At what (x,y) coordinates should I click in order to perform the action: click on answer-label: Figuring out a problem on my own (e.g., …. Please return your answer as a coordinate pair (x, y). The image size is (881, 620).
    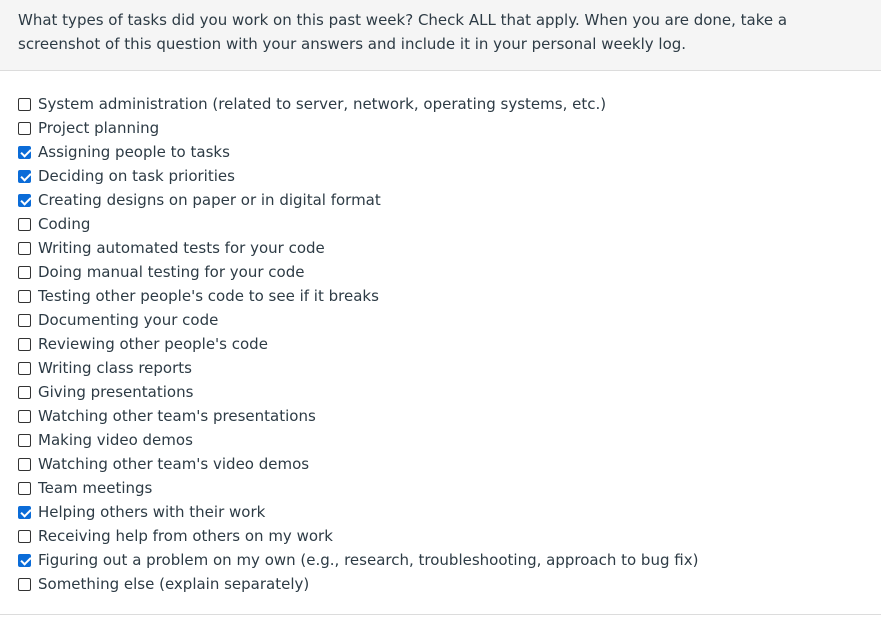
    Looking at the image, I should click on (368, 560).